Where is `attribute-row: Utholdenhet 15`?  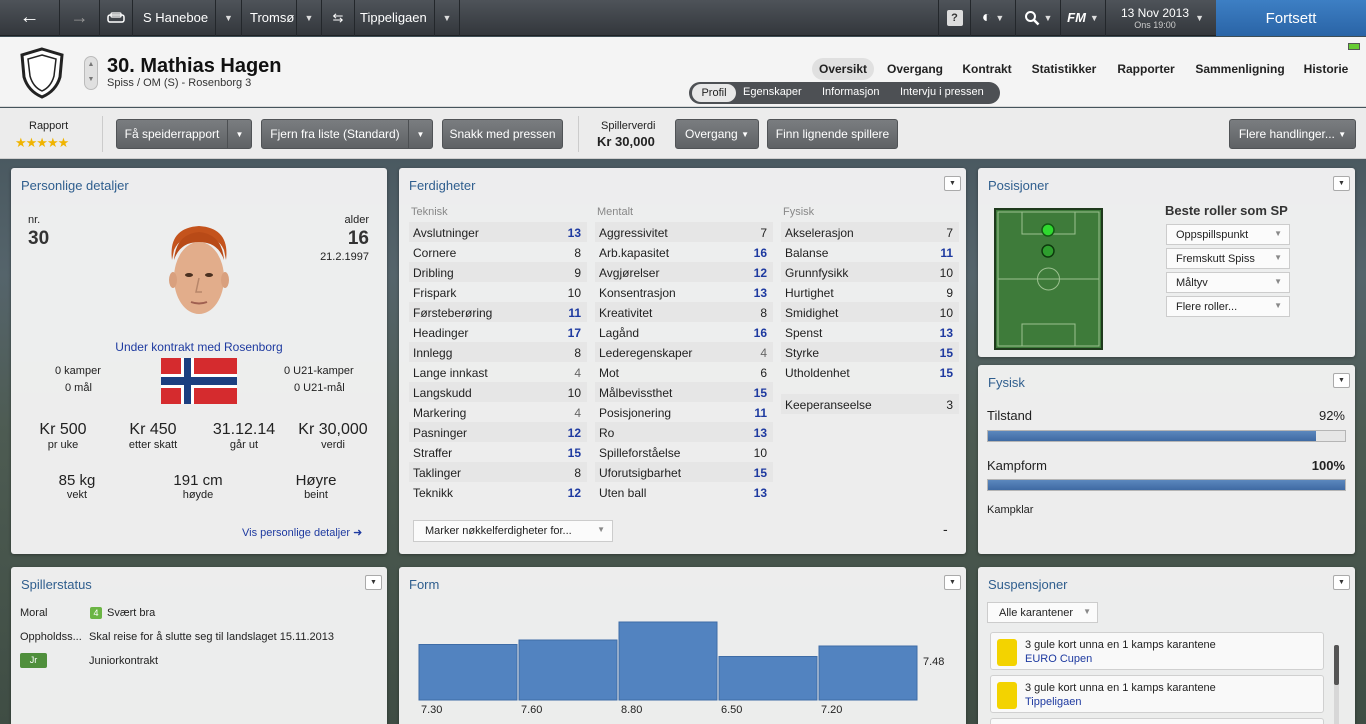
attribute-row: Utholdenhet 15 is located at coordinates (870, 372).